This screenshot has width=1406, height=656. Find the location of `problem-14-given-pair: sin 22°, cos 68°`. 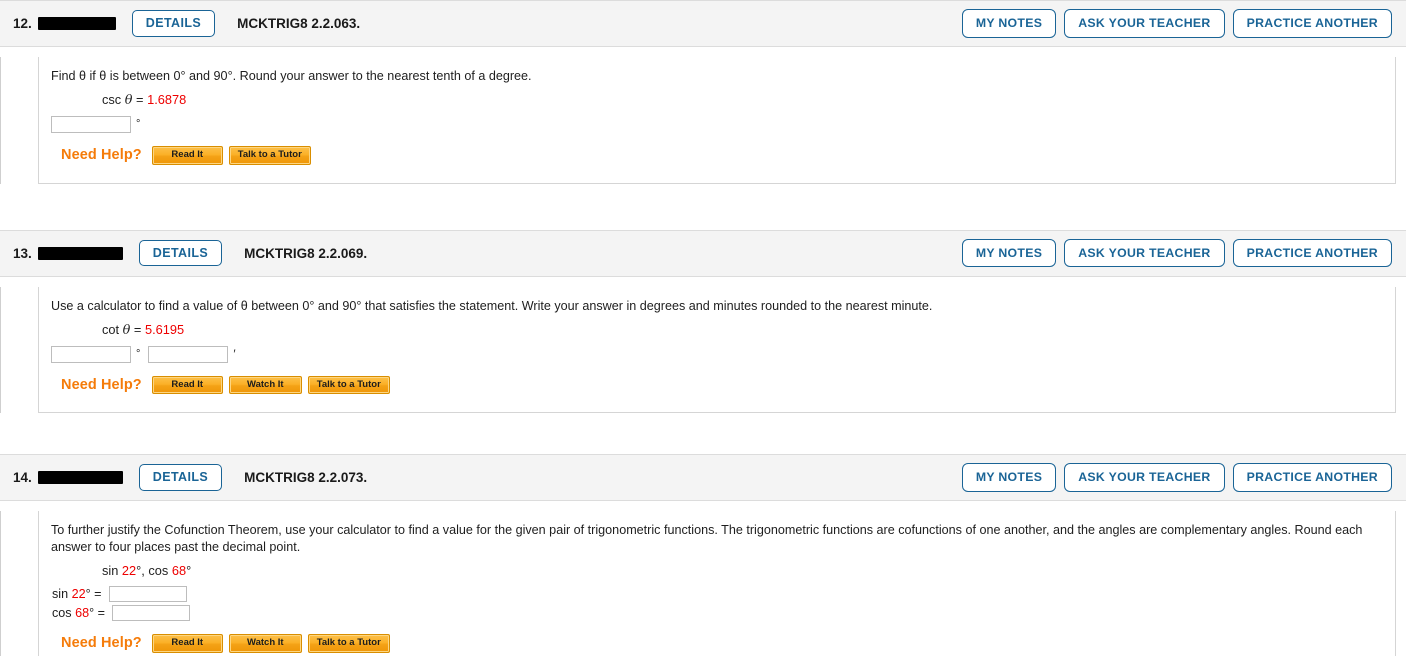

problem-14-given-pair: sin 22°, cos 68° is located at coordinates (742, 571).